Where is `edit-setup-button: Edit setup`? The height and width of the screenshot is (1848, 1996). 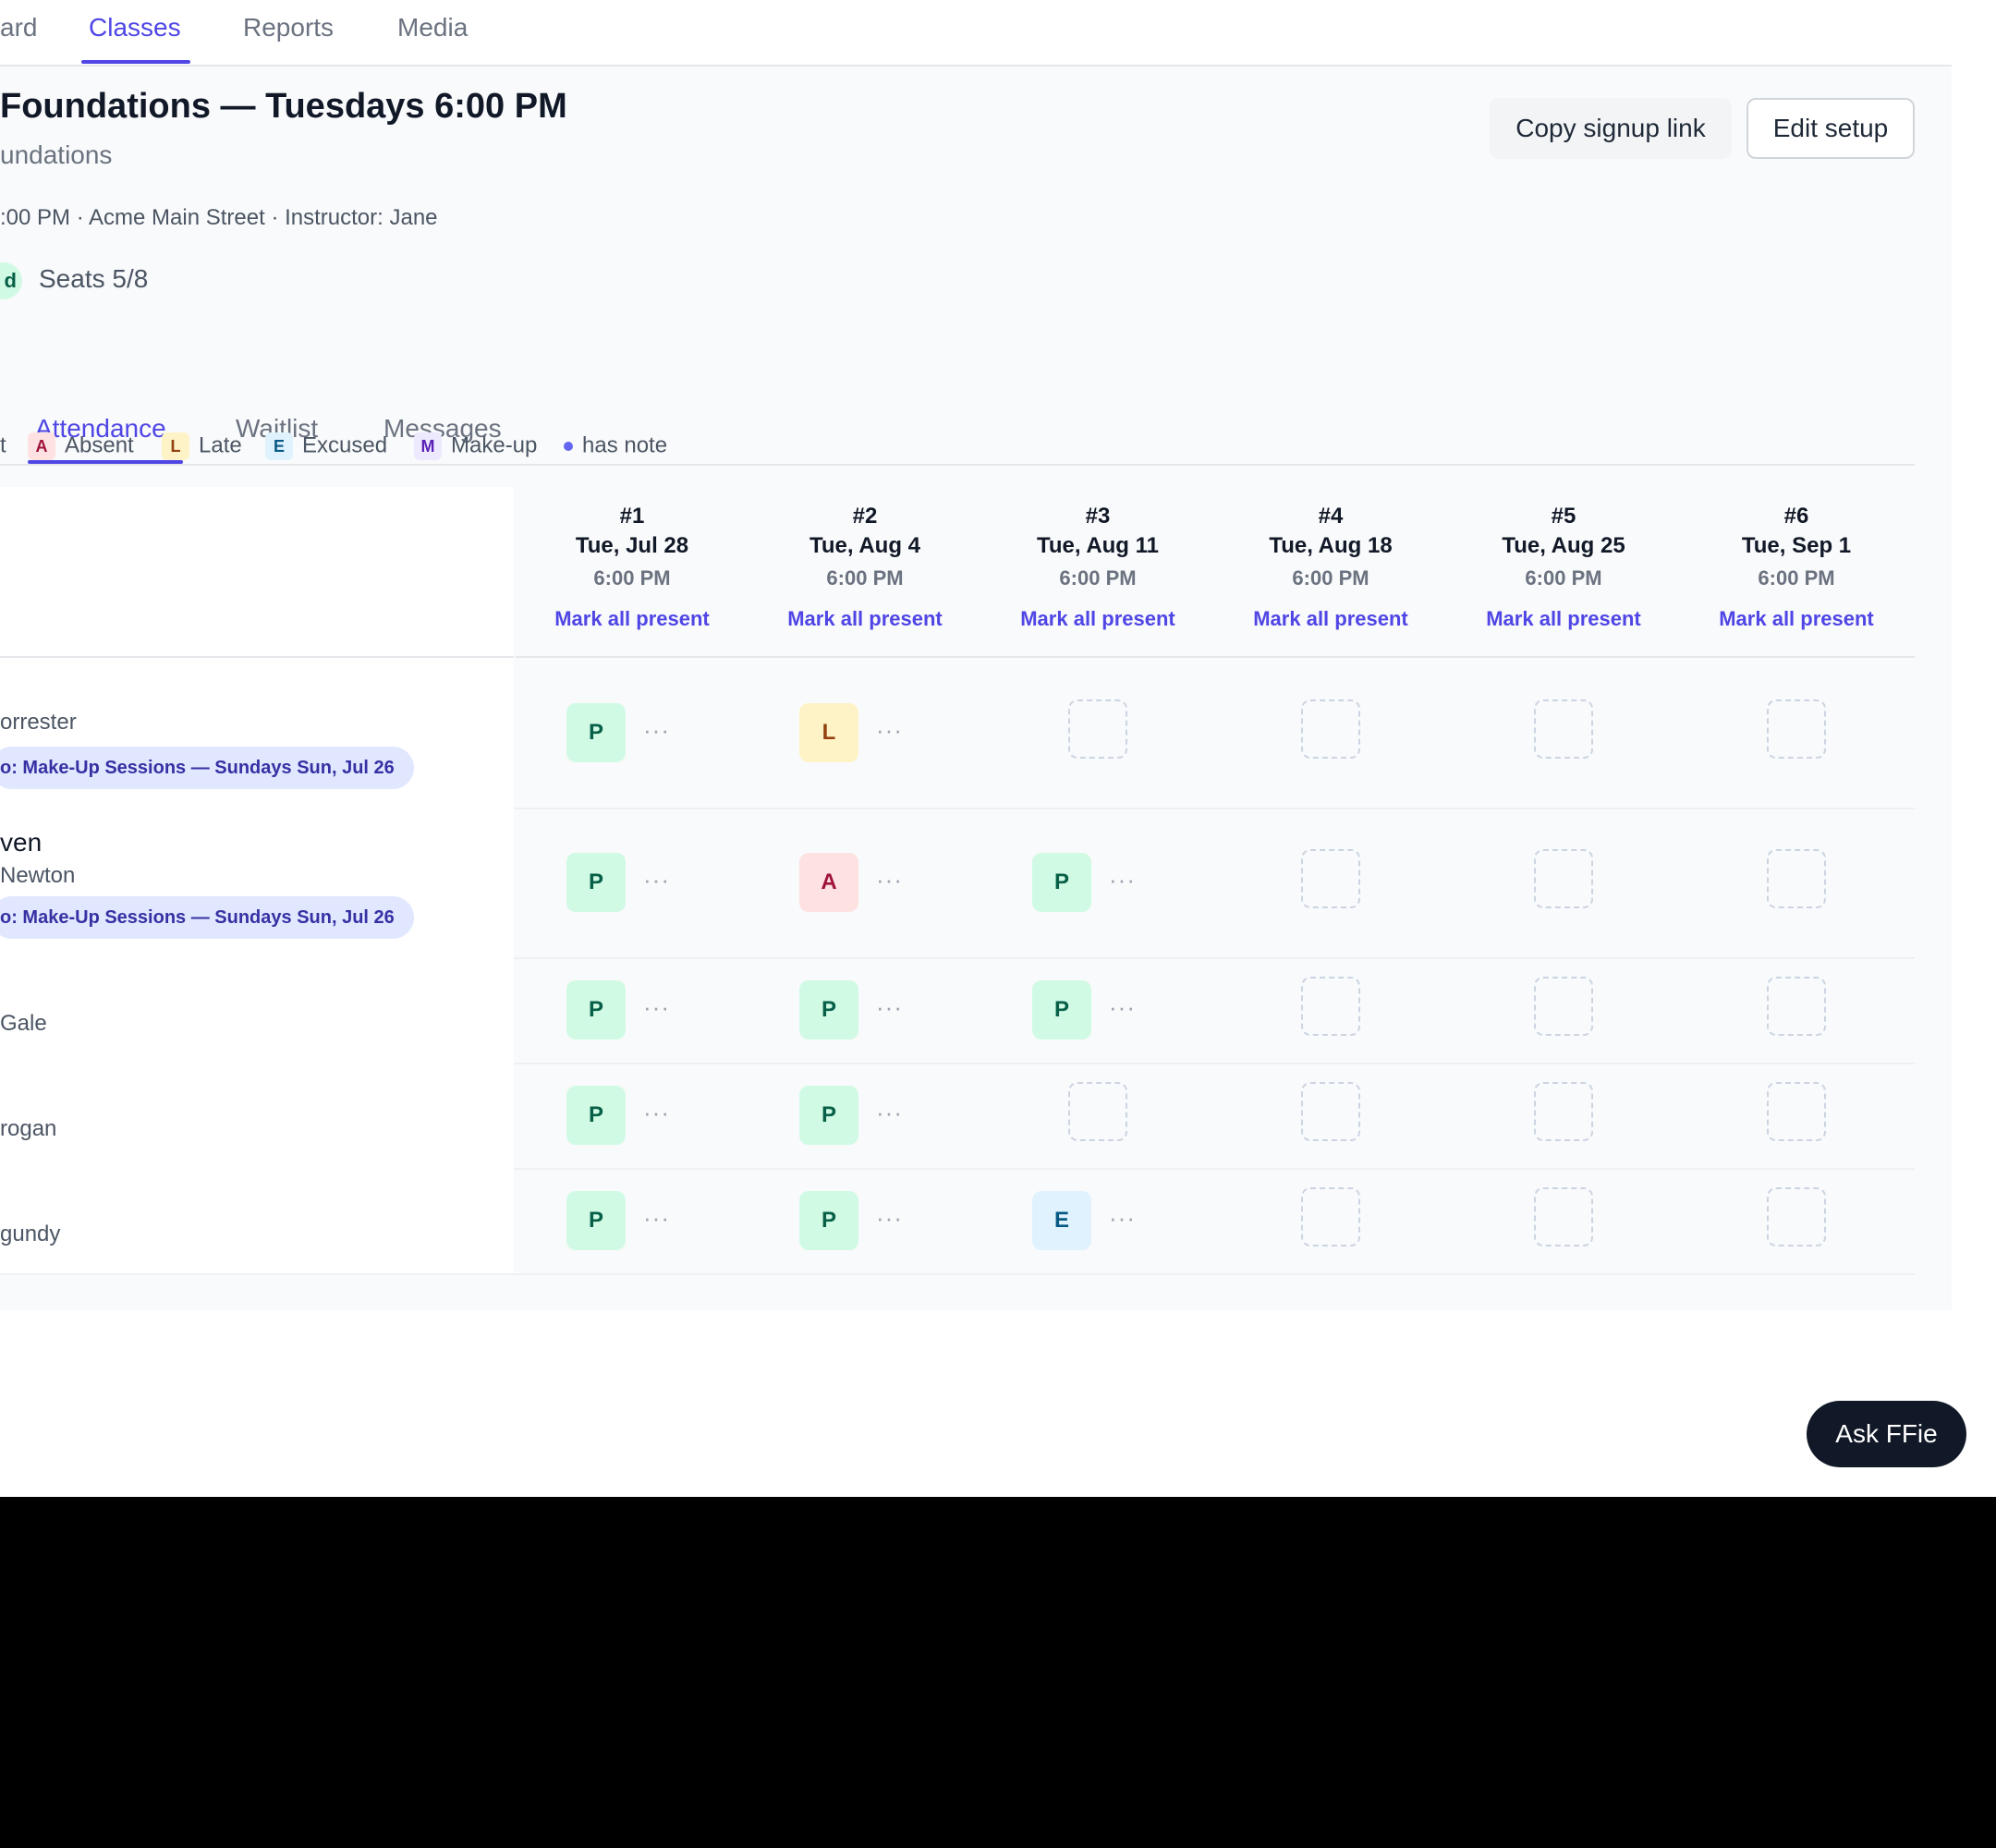 edit-setup-button: Edit setup is located at coordinates (1830, 129).